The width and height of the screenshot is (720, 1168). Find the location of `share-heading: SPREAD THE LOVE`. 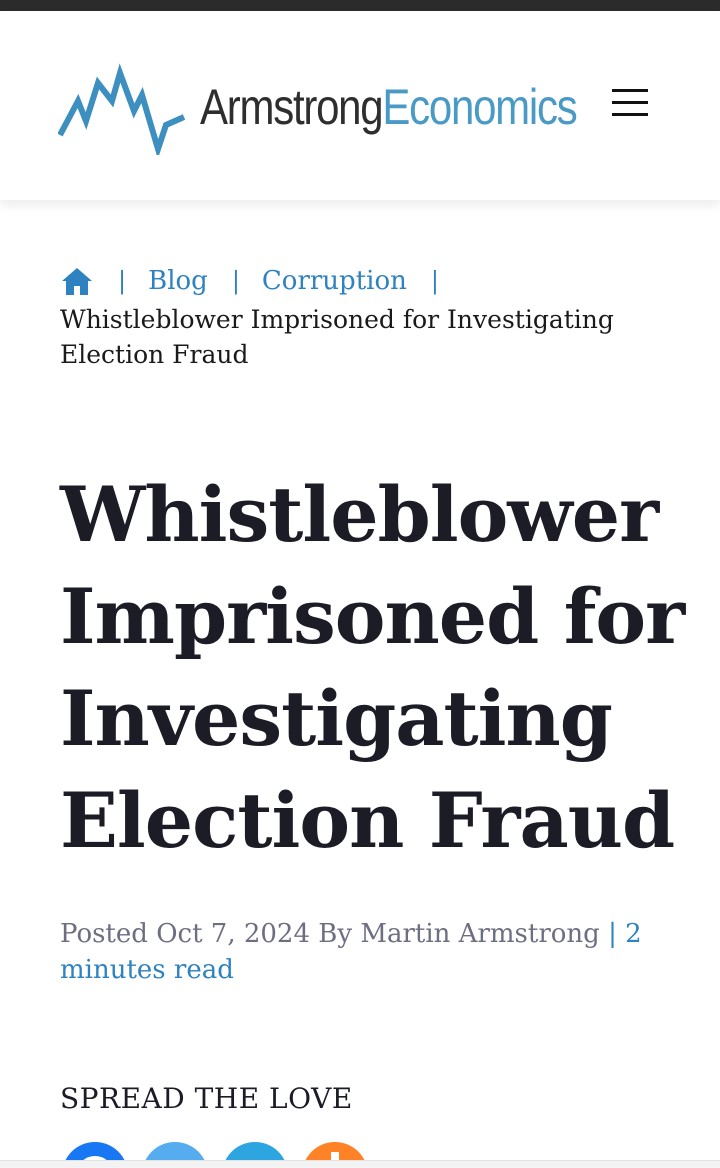

share-heading: SPREAD THE LOVE is located at coordinates (206, 1098).